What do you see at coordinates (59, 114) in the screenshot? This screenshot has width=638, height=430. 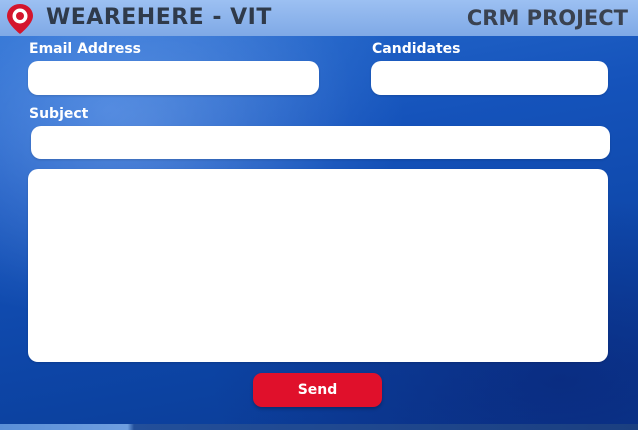 I see `subject-label: Subject` at bounding box center [59, 114].